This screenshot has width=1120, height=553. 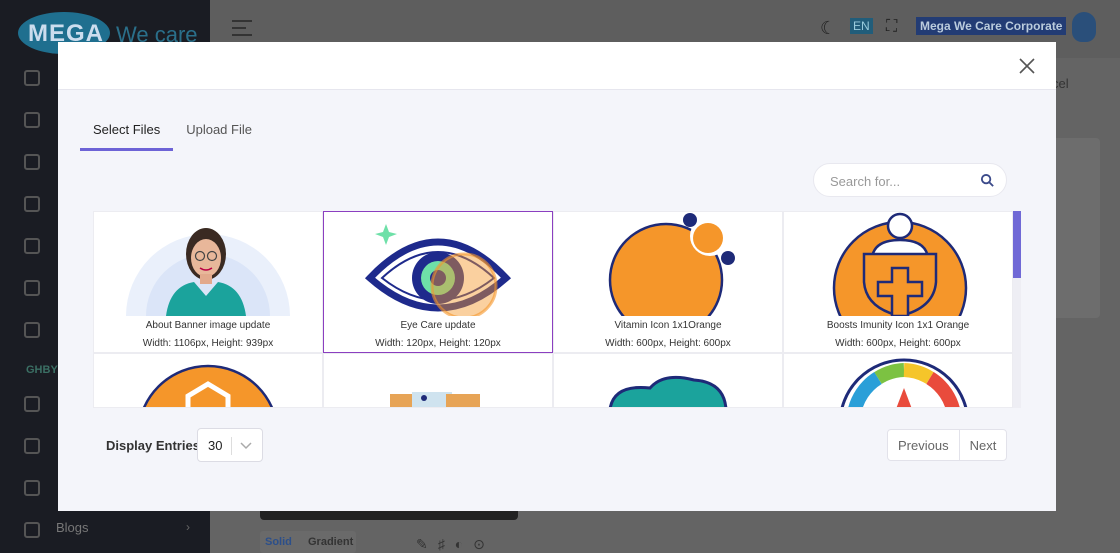 I want to click on display-entries-label: Display Entries:, so click(x=155, y=445).